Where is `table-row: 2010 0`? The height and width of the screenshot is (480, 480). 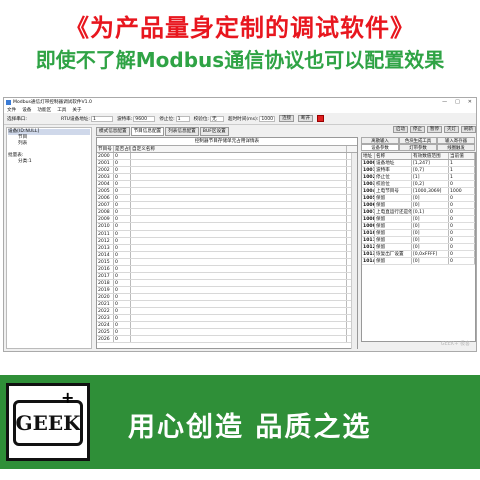
table-row: 2010 0 is located at coordinates (227, 227).